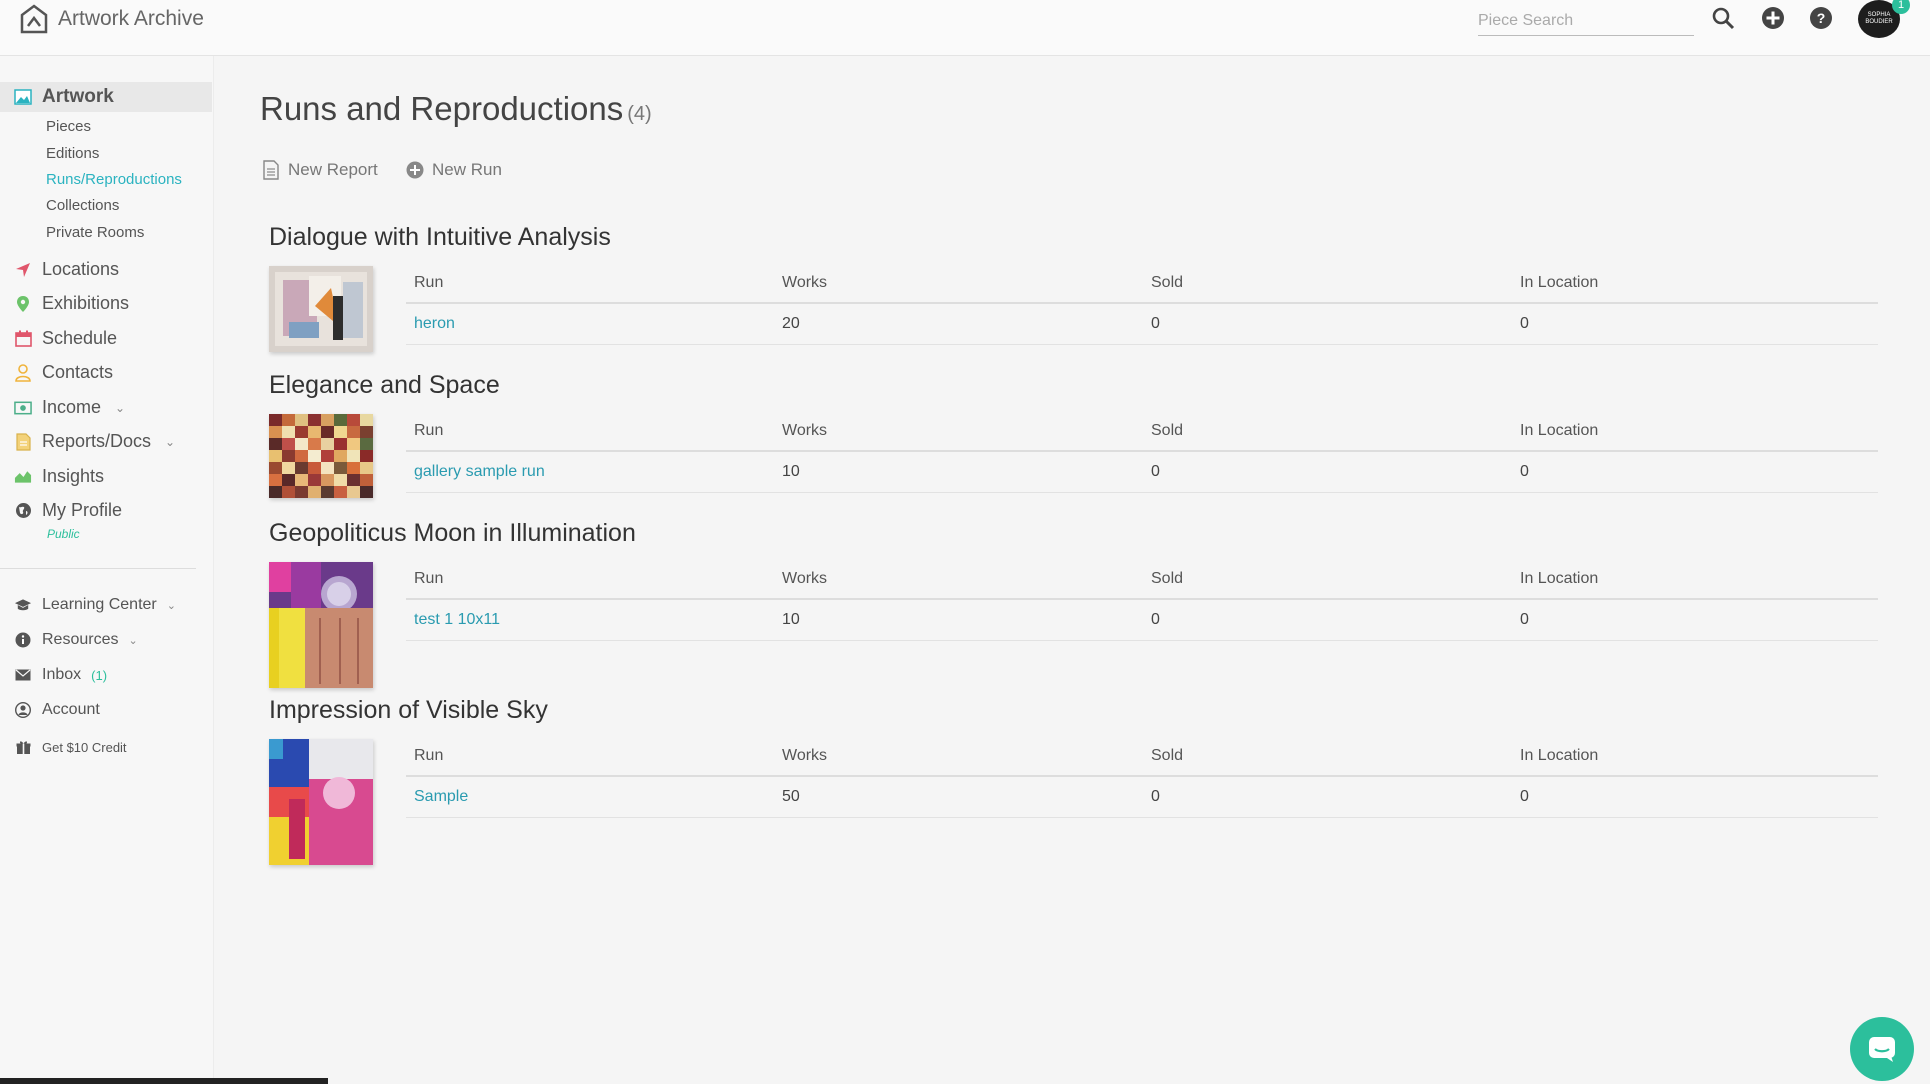 This screenshot has height=1084, width=1930. Describe the element at coordinates (479, 472) in the screenshot. I see `run-link: gallery sample run` at that location.